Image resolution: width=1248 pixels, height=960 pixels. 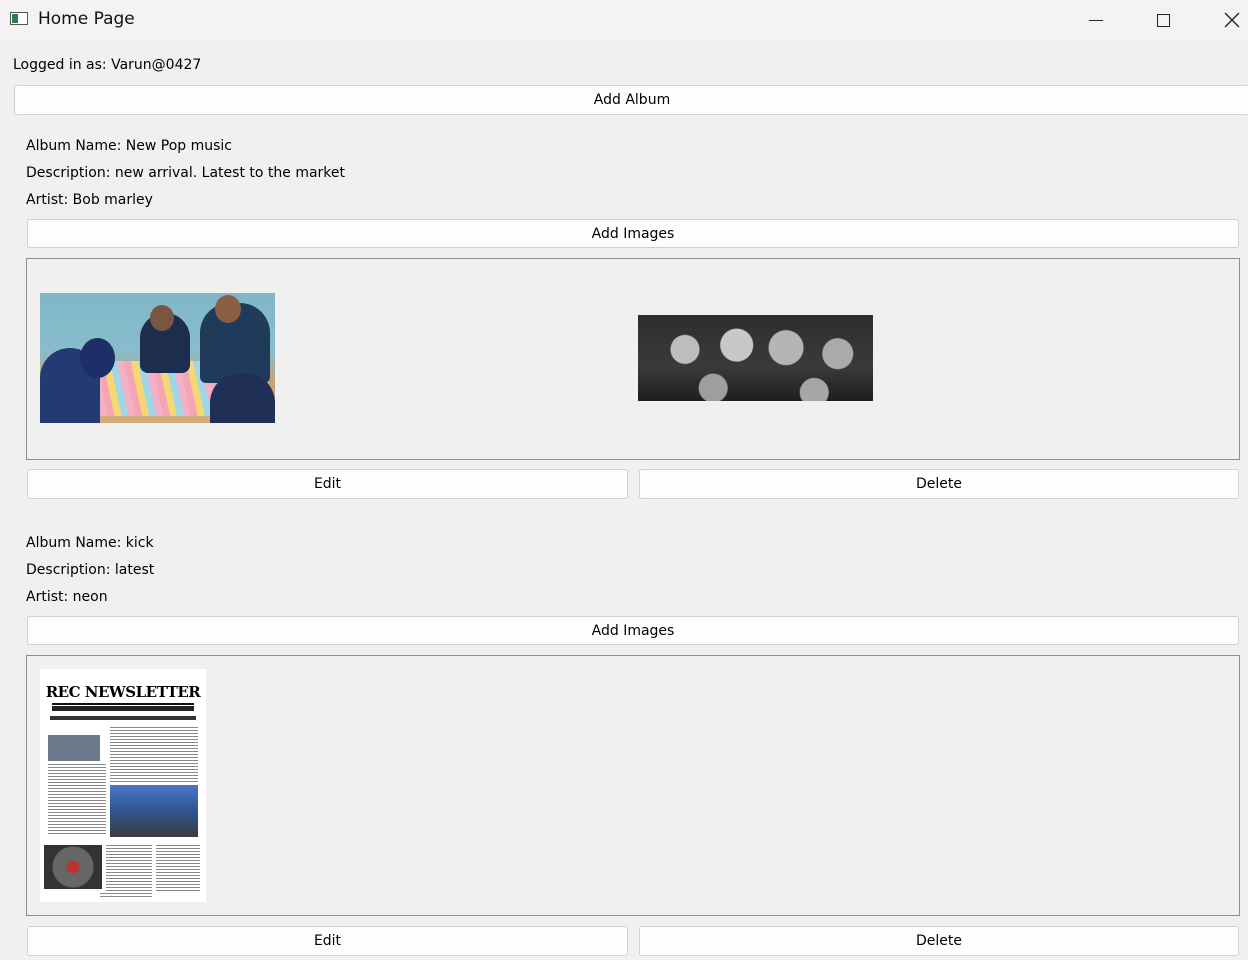 What do you see at coordinates (1232, 20) in the screenshot?
I see `close-icon` at bounding box center [1232, 20].